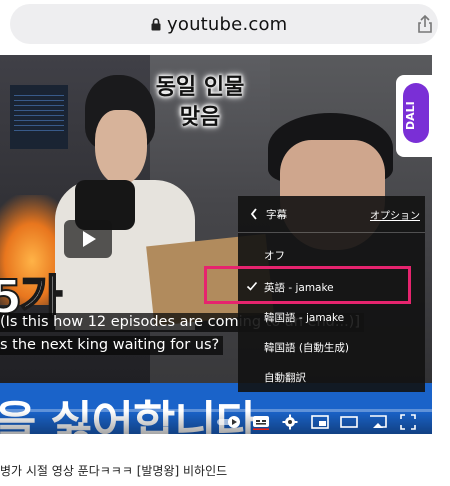 The image size is (450, 486). I want to click on play-icon, so click(89, 239).